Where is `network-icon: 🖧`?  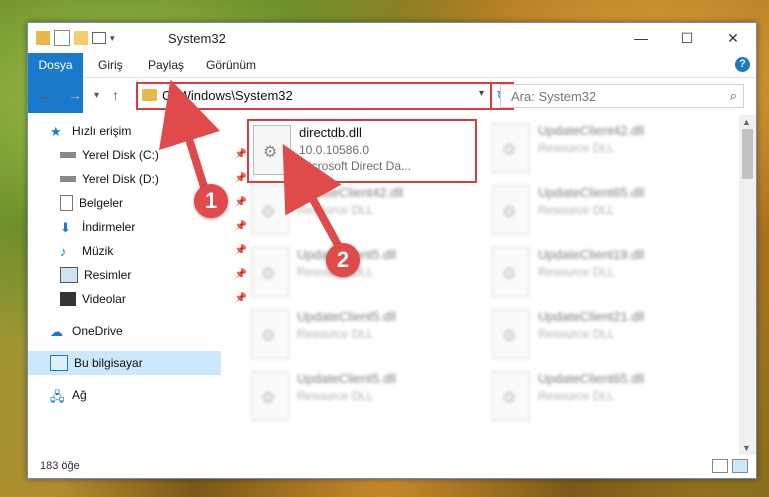
network-icon: 🖧 is located at coordinates (57, 396).